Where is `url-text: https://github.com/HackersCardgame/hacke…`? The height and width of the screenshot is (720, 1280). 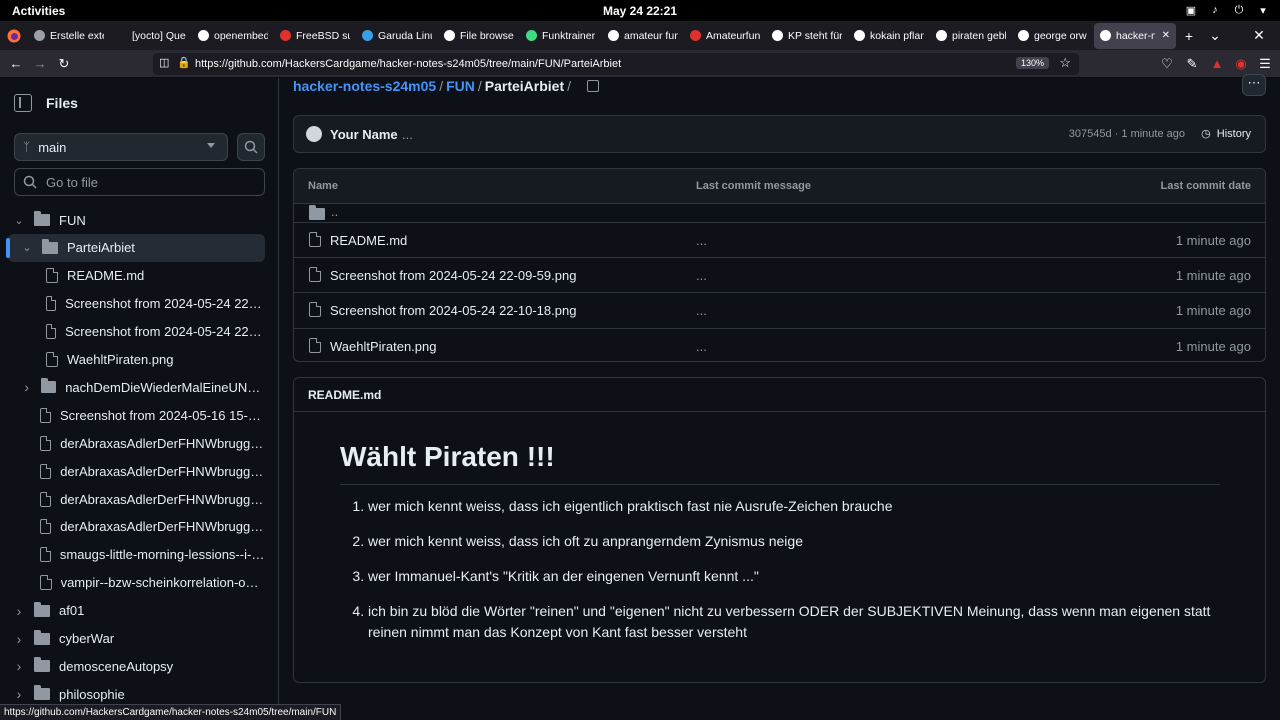 url-text: https://github.com/HackersCardgame/hacke… is located at coordinates (408, 64).